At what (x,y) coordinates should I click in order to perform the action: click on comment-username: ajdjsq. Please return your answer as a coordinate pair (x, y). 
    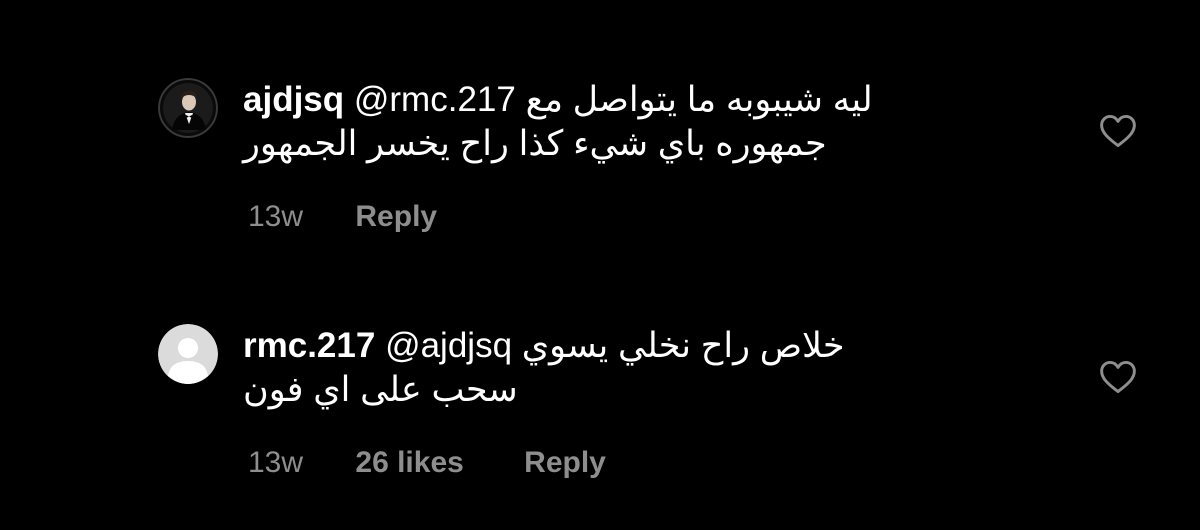
    Looking at the image, I should click on (293, 99).